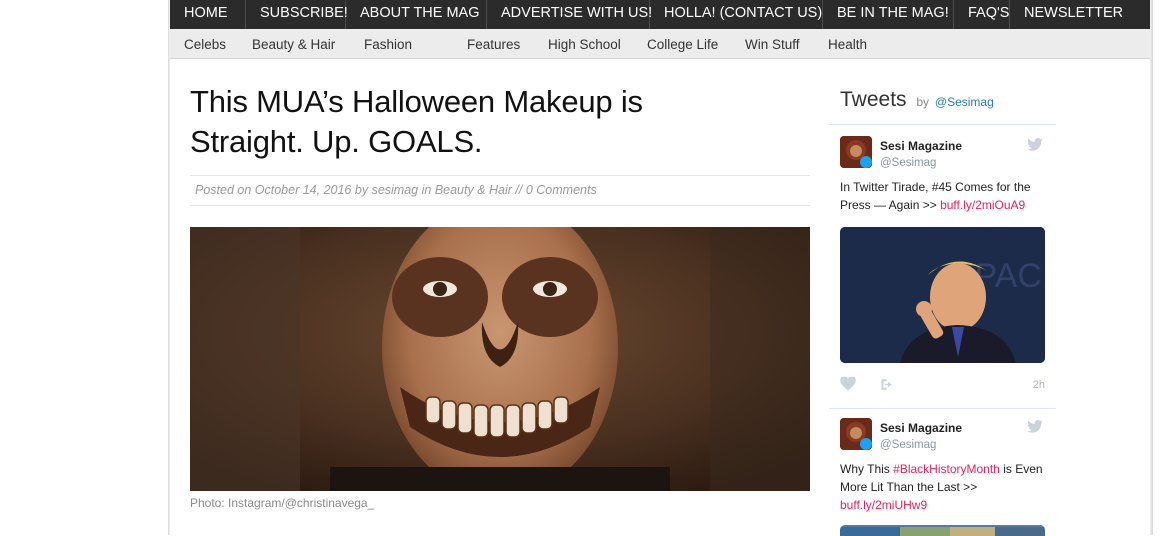 This screenshot has height=536, width=1176. Describe the element at coordinates (208, 14) in the screenshot. I see `nav-home: HOME` at that location.